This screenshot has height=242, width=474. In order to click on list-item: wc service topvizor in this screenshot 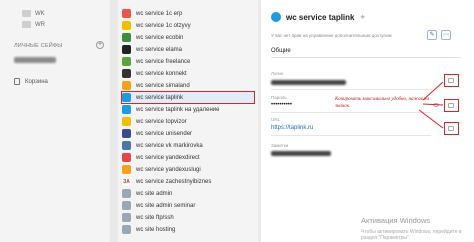, I will do `click(188, 121)`.